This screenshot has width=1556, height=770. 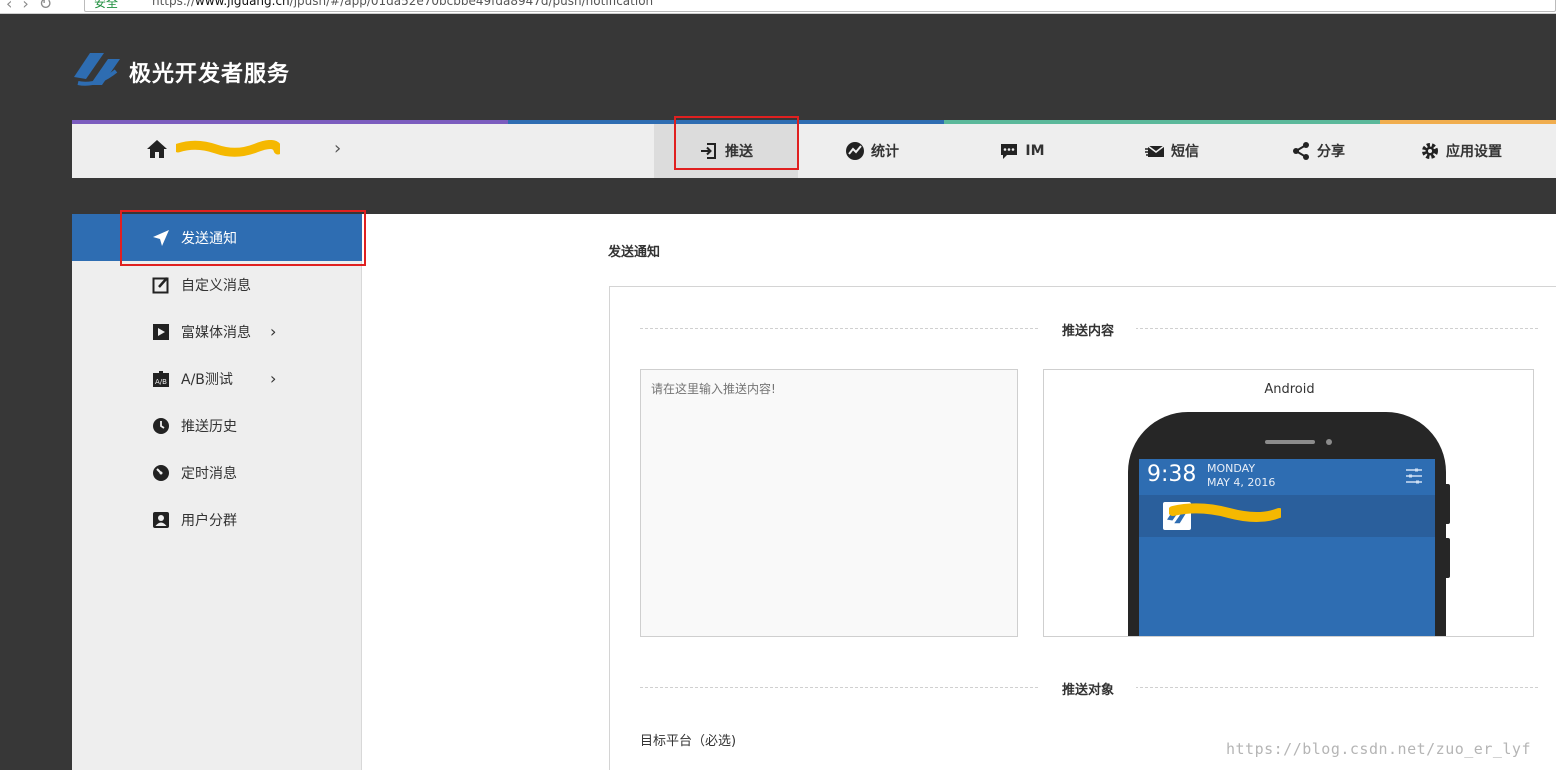 What do you see at coordinates (209, 473) in the screenshot?
I see `sidebar-item-label: 定时消息` at bounding box center [209, 473].